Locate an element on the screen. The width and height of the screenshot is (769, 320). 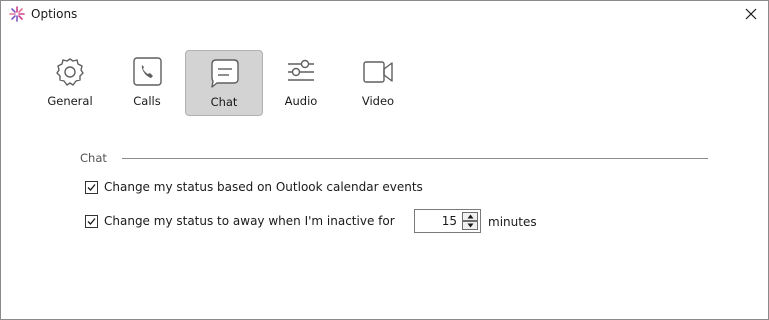
chat-bubble-icon is located at coordinates (224, 73).